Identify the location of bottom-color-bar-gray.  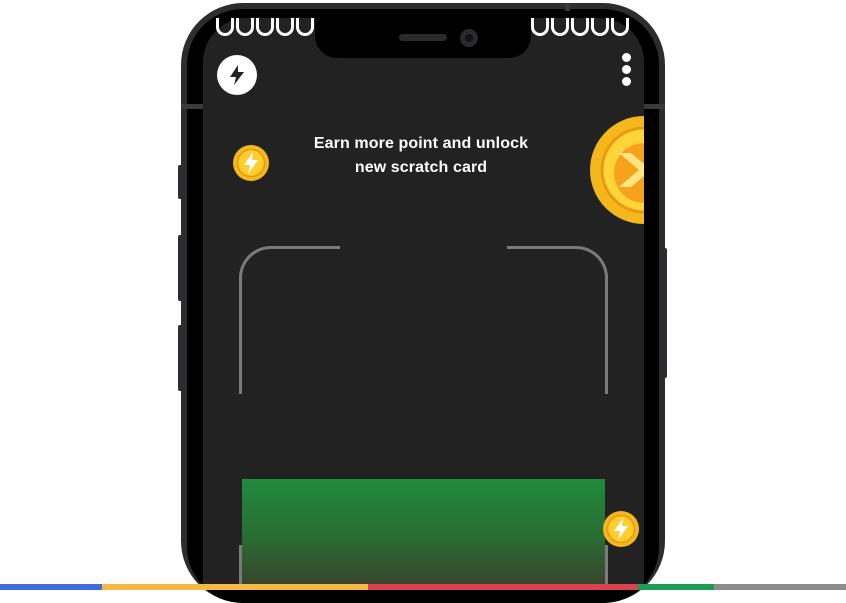
(780, 587).